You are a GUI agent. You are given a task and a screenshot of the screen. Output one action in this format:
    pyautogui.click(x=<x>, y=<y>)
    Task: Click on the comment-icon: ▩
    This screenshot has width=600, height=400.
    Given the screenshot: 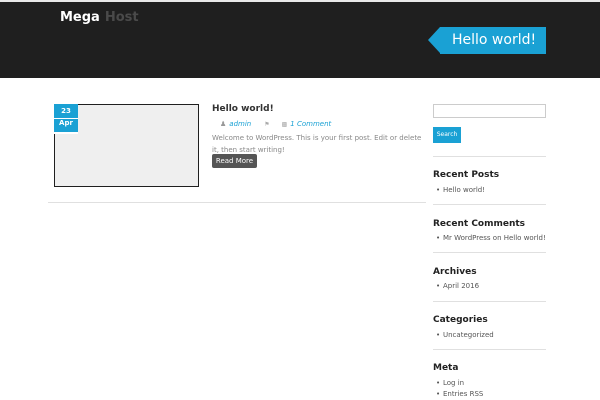 What is the action you would take?
    pyautogui.click(x=284, y=124)
    